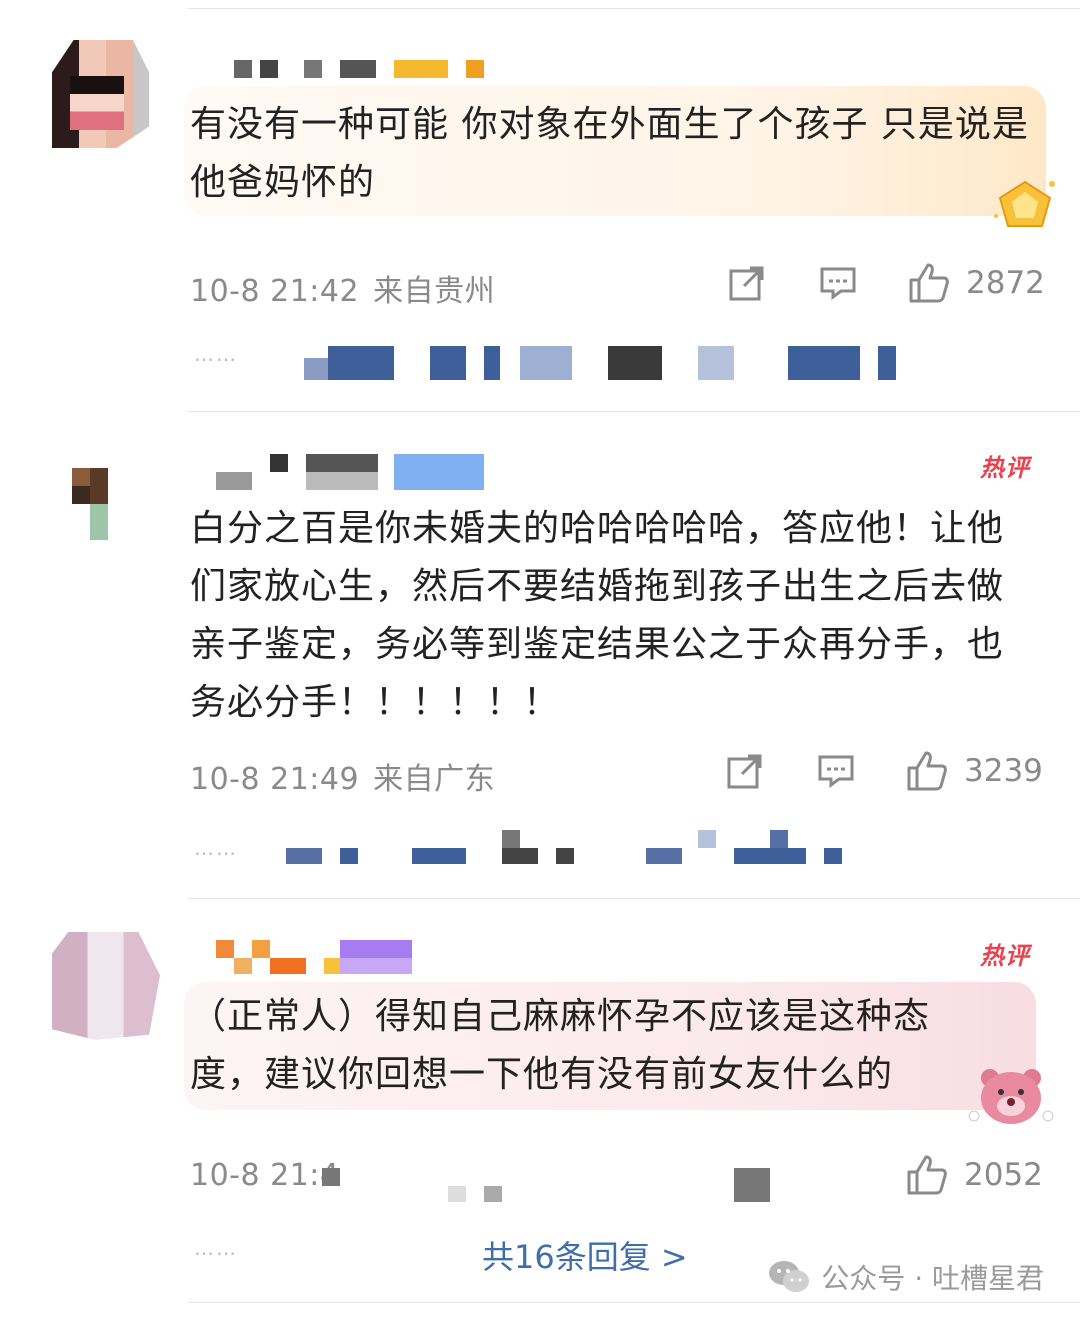 The image size is (1080, 1323). Describe the element at coordinates (609, 153) in the screenshot. I see `comment-text: 有没有一种可能 你对象在外面生了个孩子 只是说是他爸妈怀的` at that location.